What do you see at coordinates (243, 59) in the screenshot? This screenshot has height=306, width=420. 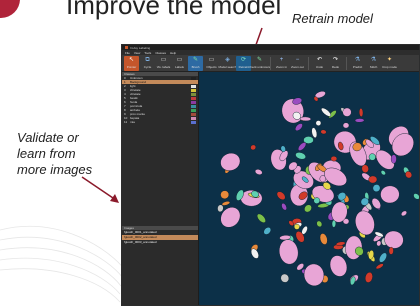 I see `retrain-icon: ⟳` at bounding box center [243, 59].